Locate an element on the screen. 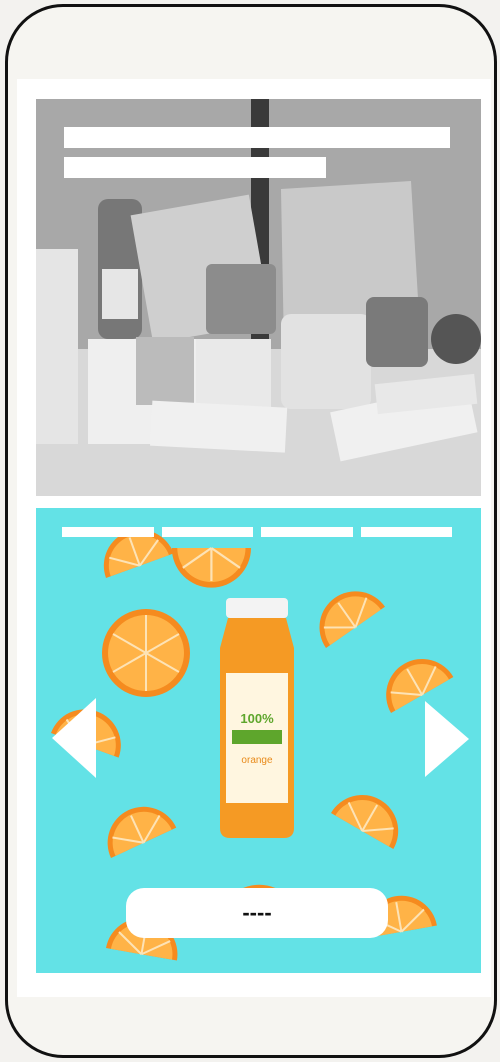 This screenshot has height=1062, width=500. carousel-prev-arrow-icon is located at coordinates (74, 738).